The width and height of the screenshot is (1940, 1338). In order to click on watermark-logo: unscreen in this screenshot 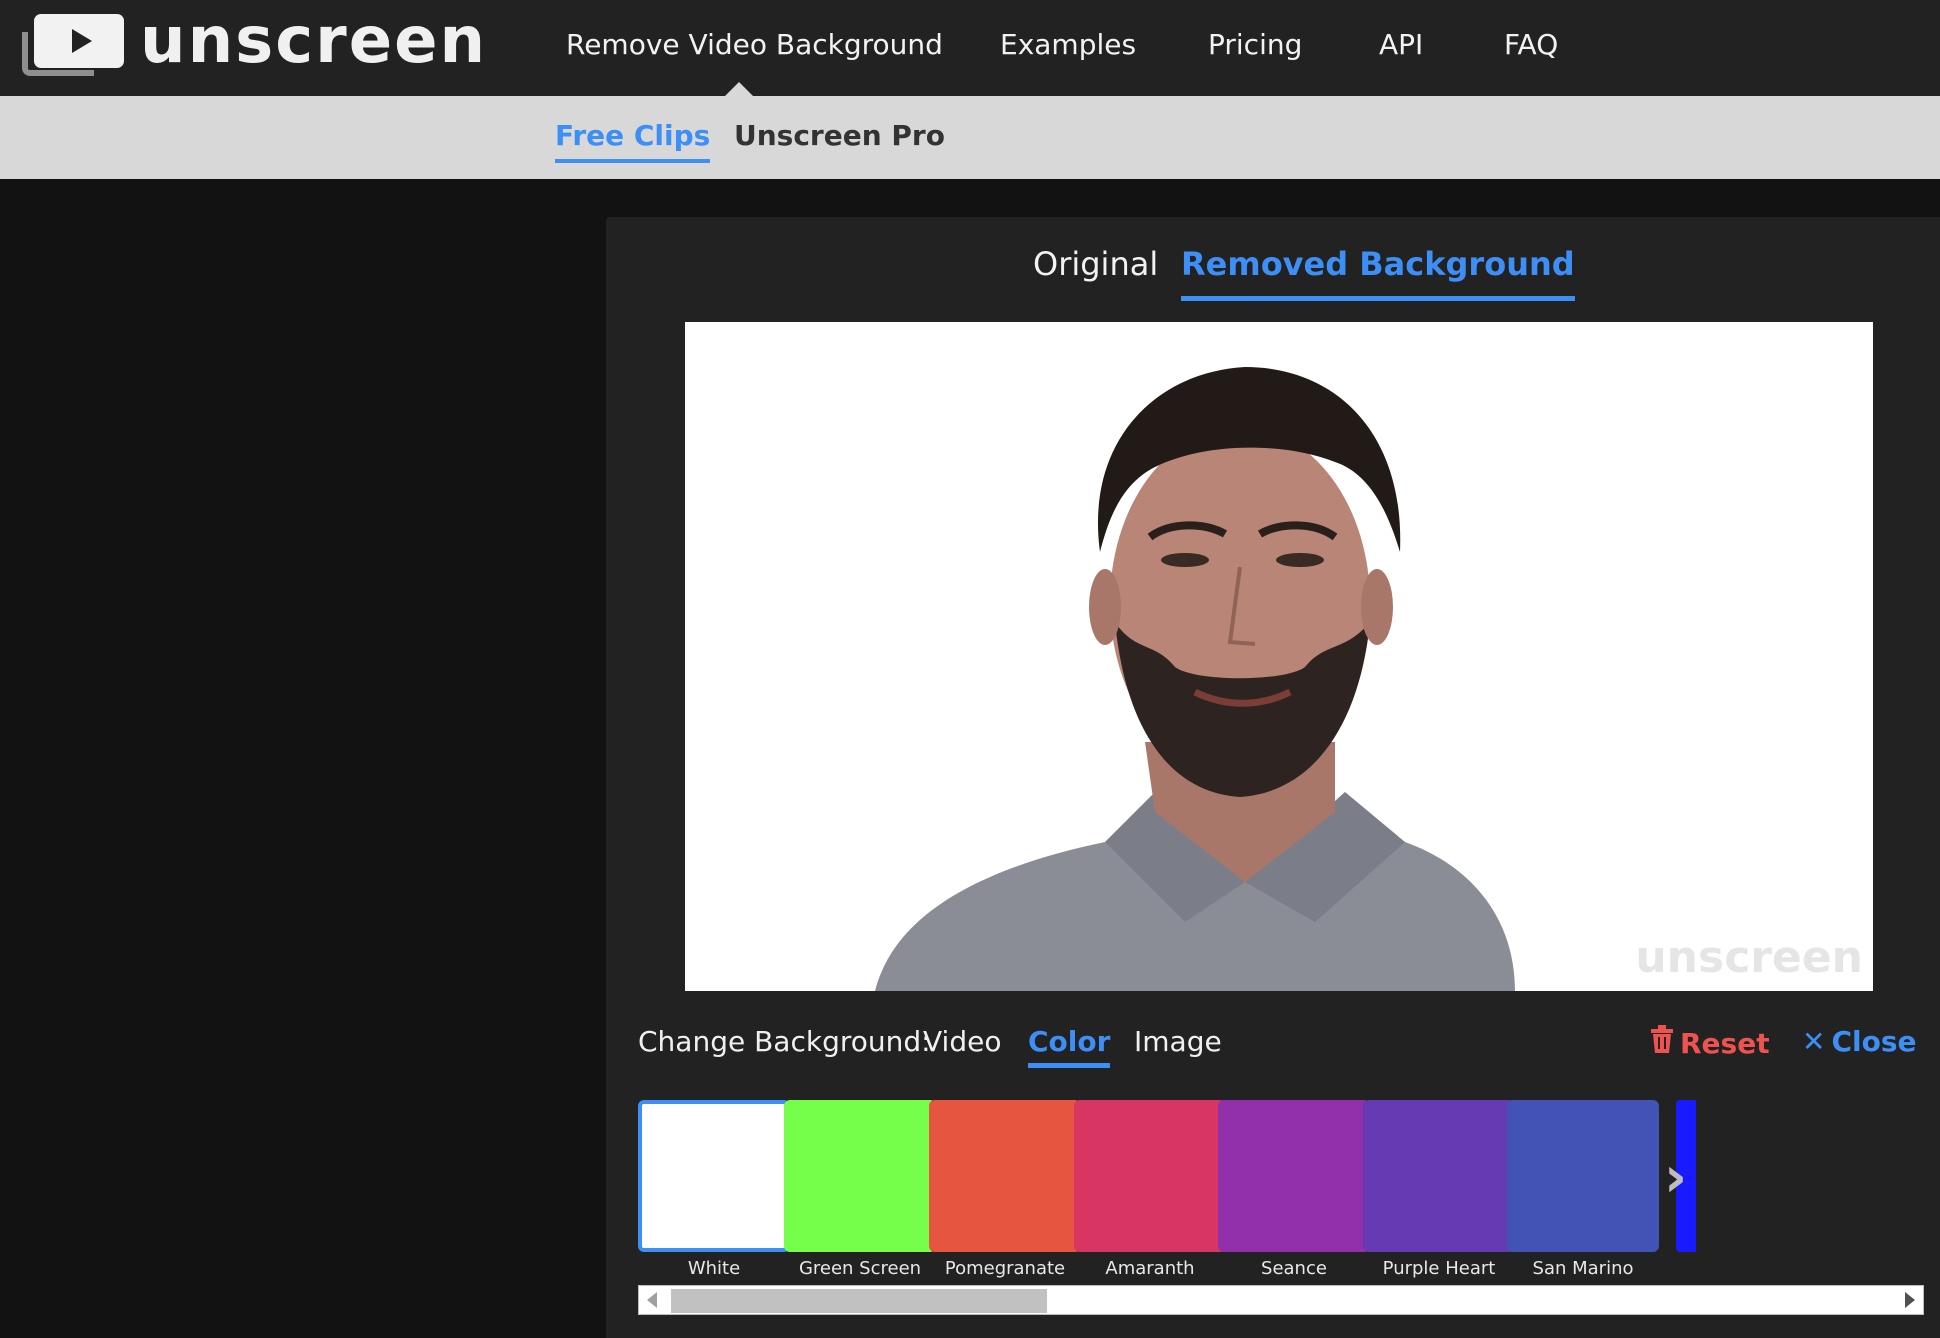, I will do `click(1749, 957)`.